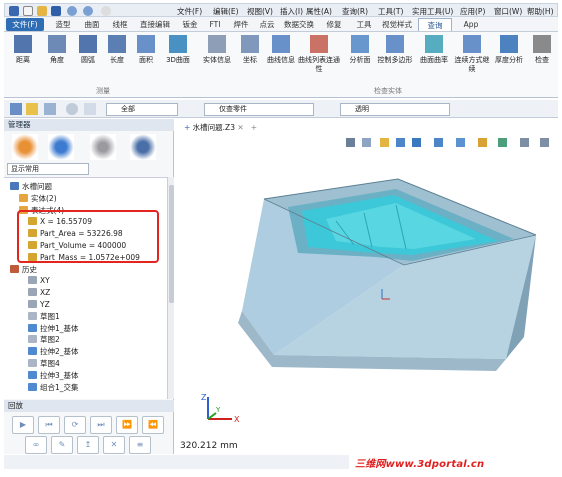 The width and height of the screenshot is (562, 477). Describe the element at coordinates (88, 445) in the screenshot. I see `insert-icon: ↥` at that location.